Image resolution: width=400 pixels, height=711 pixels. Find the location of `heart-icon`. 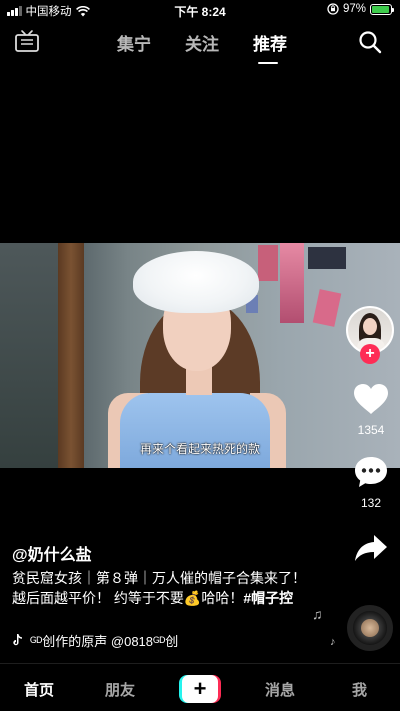

heart-icon is located at coordinates (371, 399).